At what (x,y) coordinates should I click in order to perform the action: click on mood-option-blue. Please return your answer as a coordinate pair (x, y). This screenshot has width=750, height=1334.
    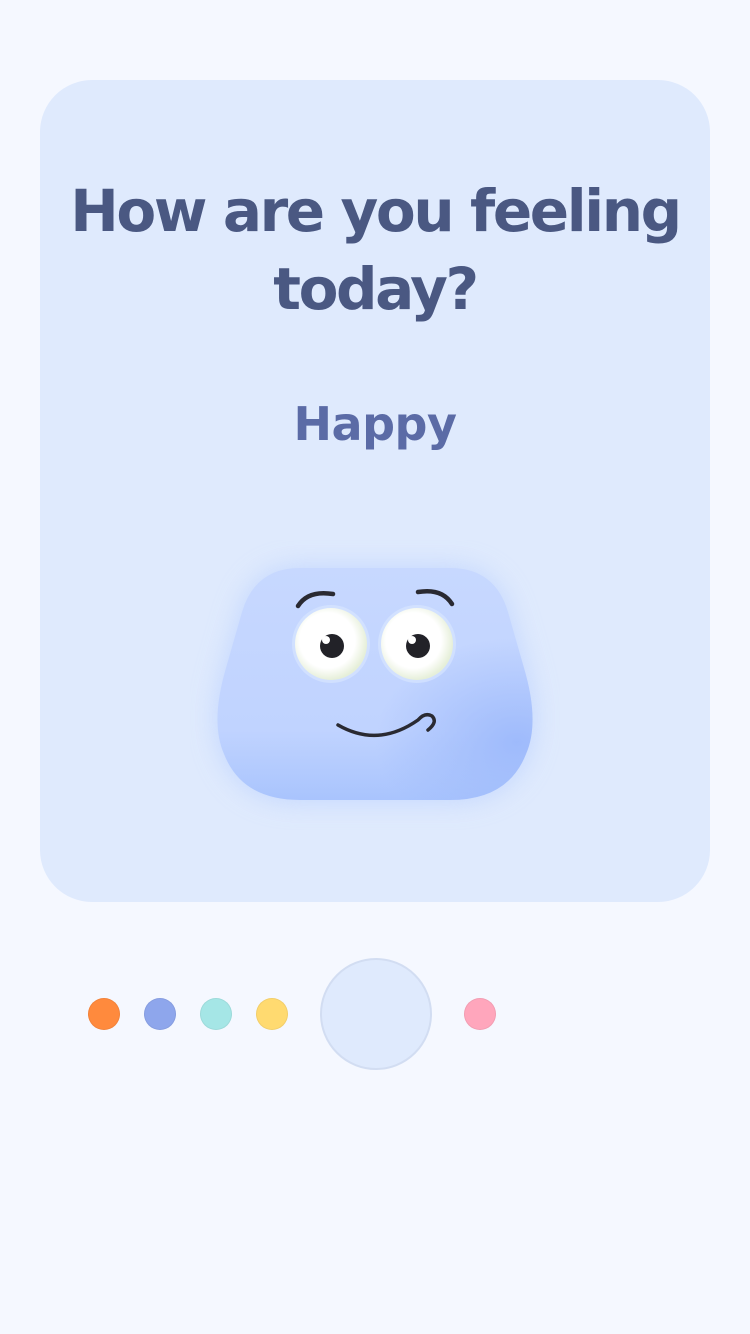
    Looking at the image, I should click on (160, 1014).